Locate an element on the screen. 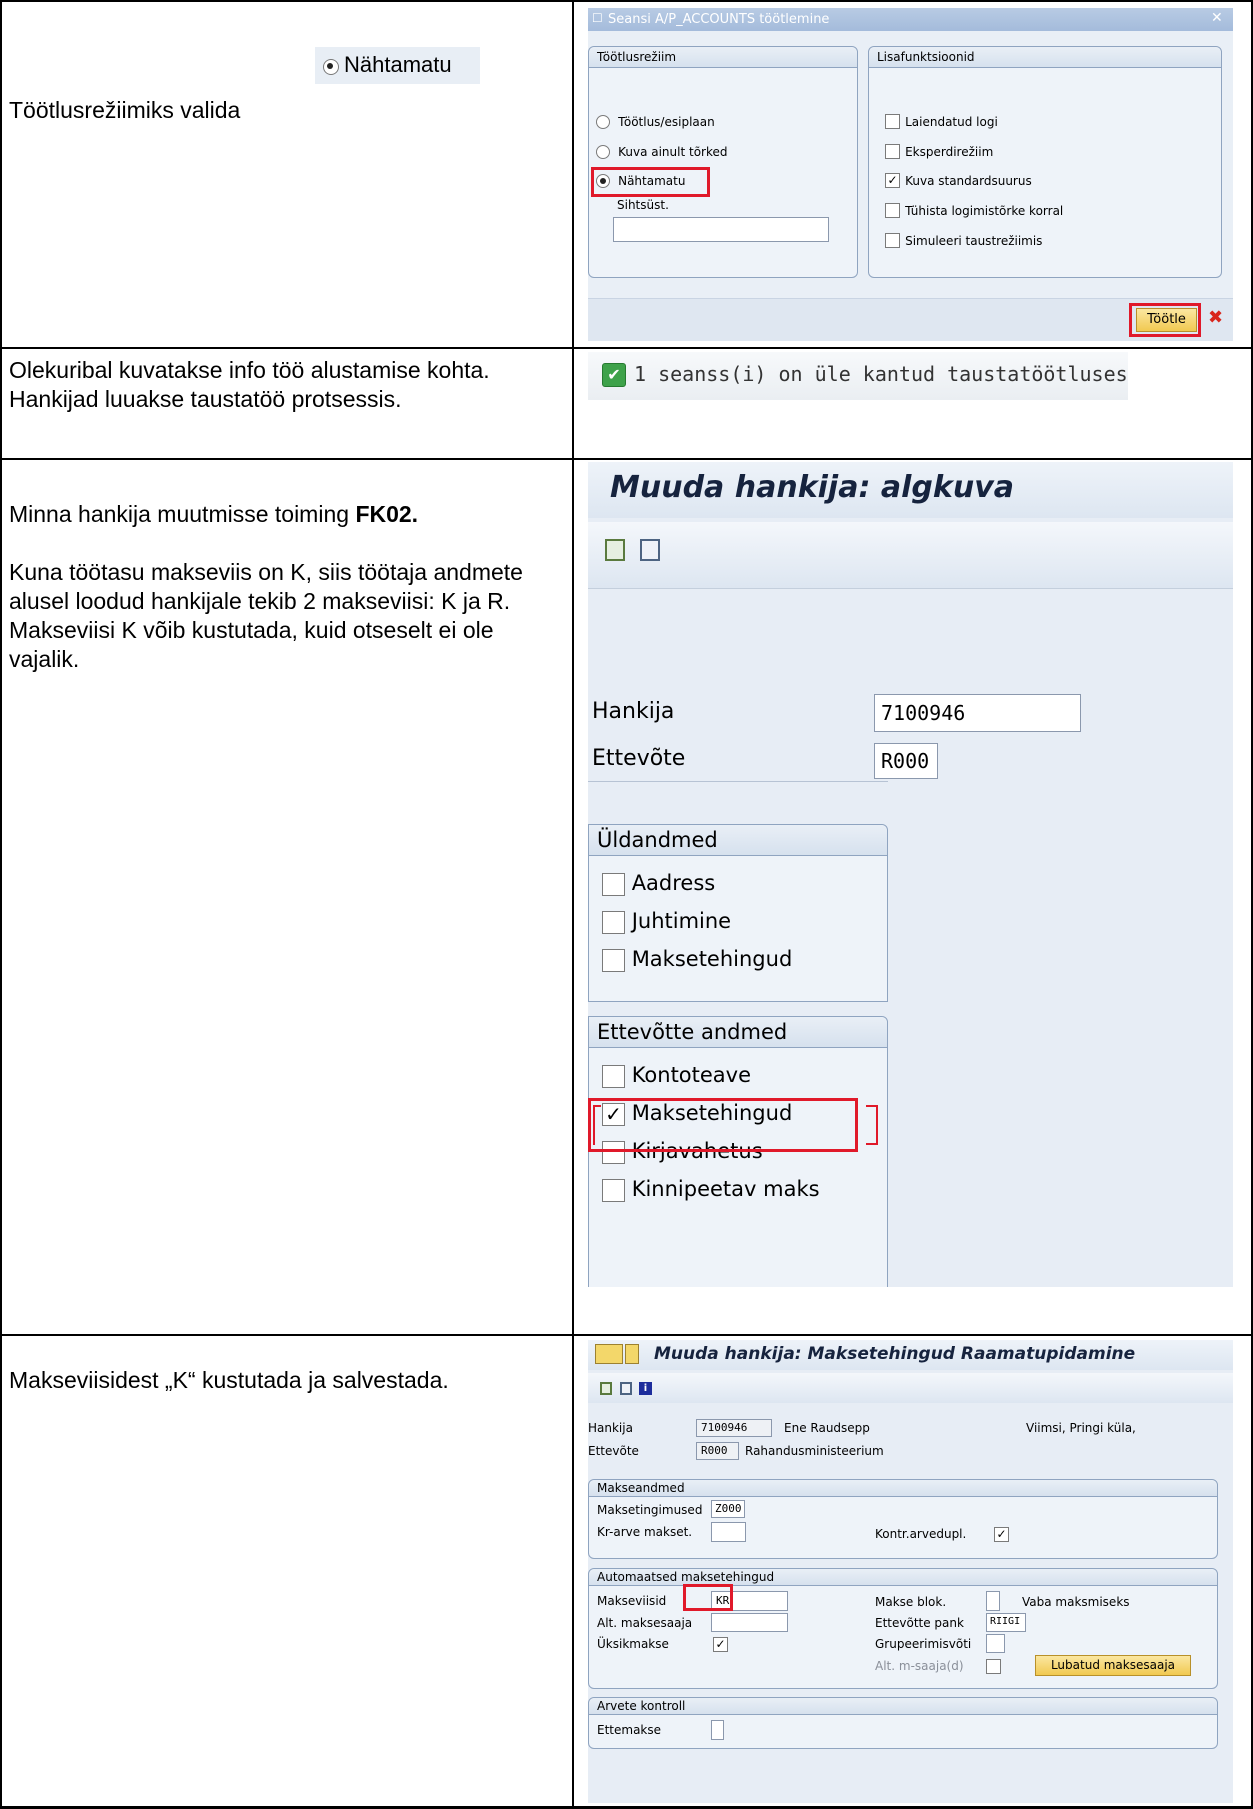 The width and height of the screenshot is (1253, 1809). terms-label: Maksetingimused is located at coordinates (650, 1510).